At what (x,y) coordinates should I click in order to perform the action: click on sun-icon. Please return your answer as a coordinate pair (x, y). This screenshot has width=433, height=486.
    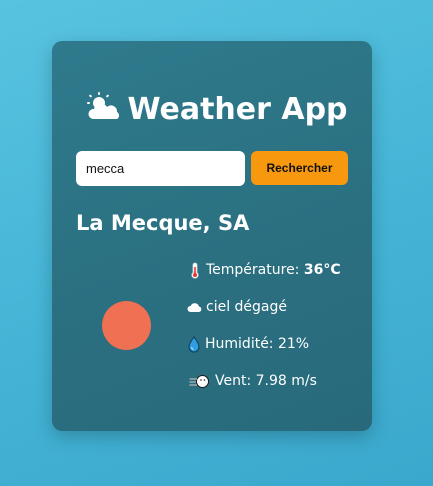
    Looking at the image, I should click on (126, 325).